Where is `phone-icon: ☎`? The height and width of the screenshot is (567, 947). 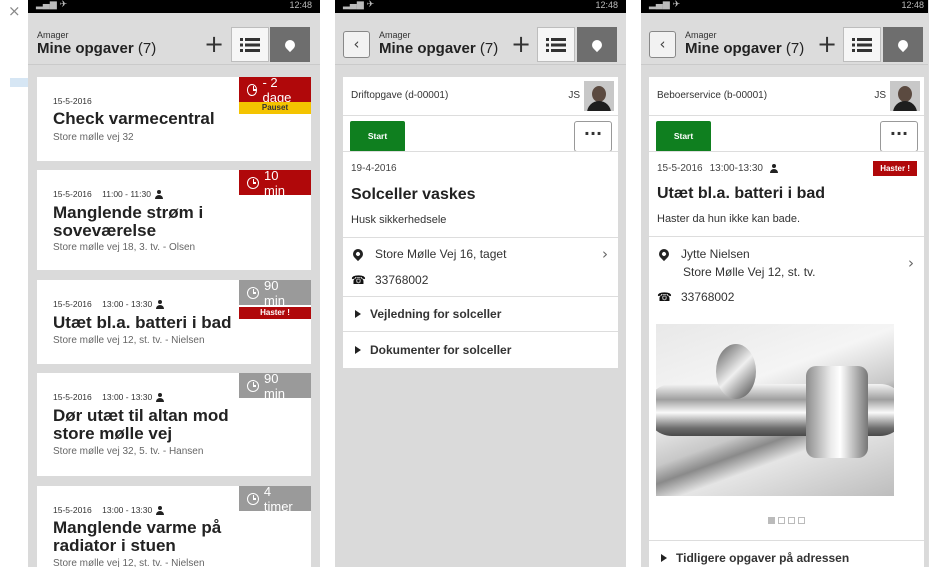
phone-icon: ☎ is located at coordinates (358, 280).